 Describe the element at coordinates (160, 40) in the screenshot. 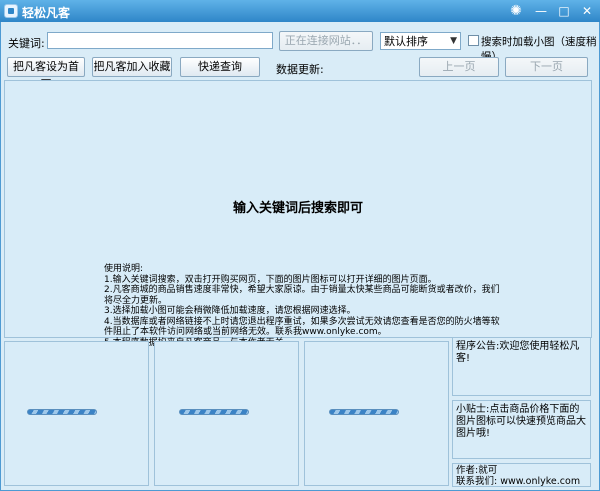

I see `keyword-input` at that location.